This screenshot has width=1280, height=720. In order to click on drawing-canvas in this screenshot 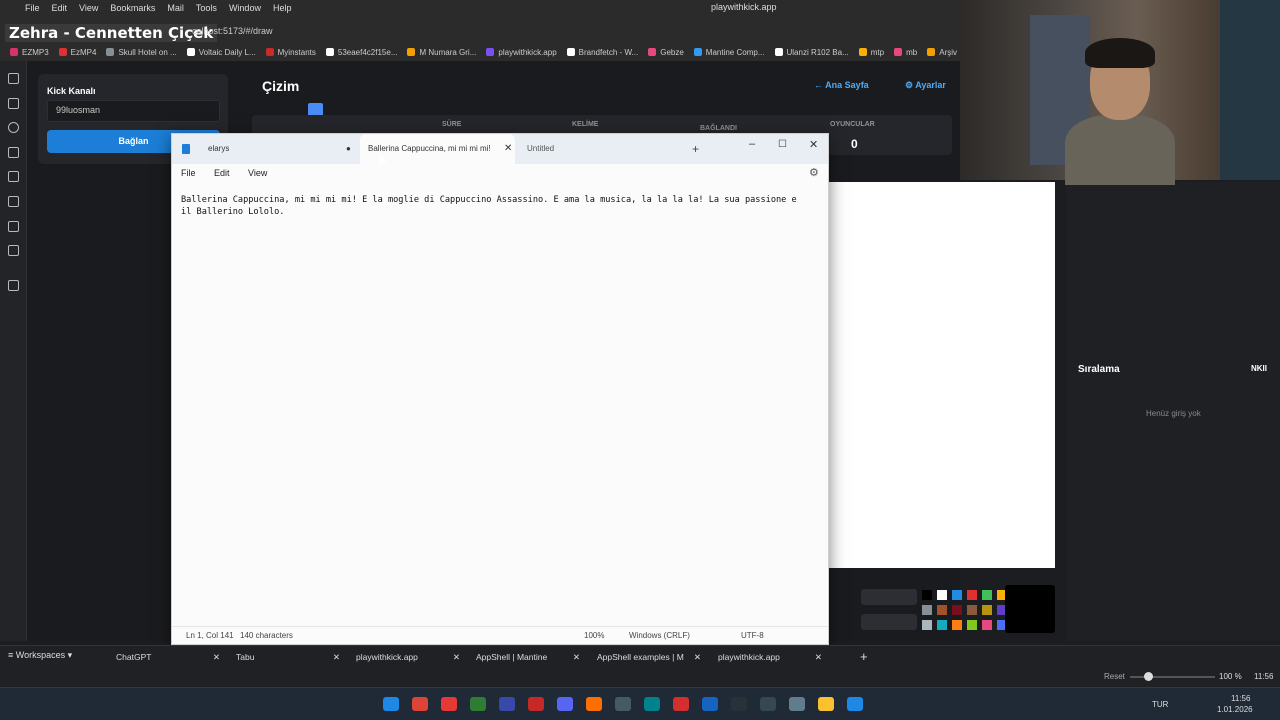, I will do `click(942, 375)`.